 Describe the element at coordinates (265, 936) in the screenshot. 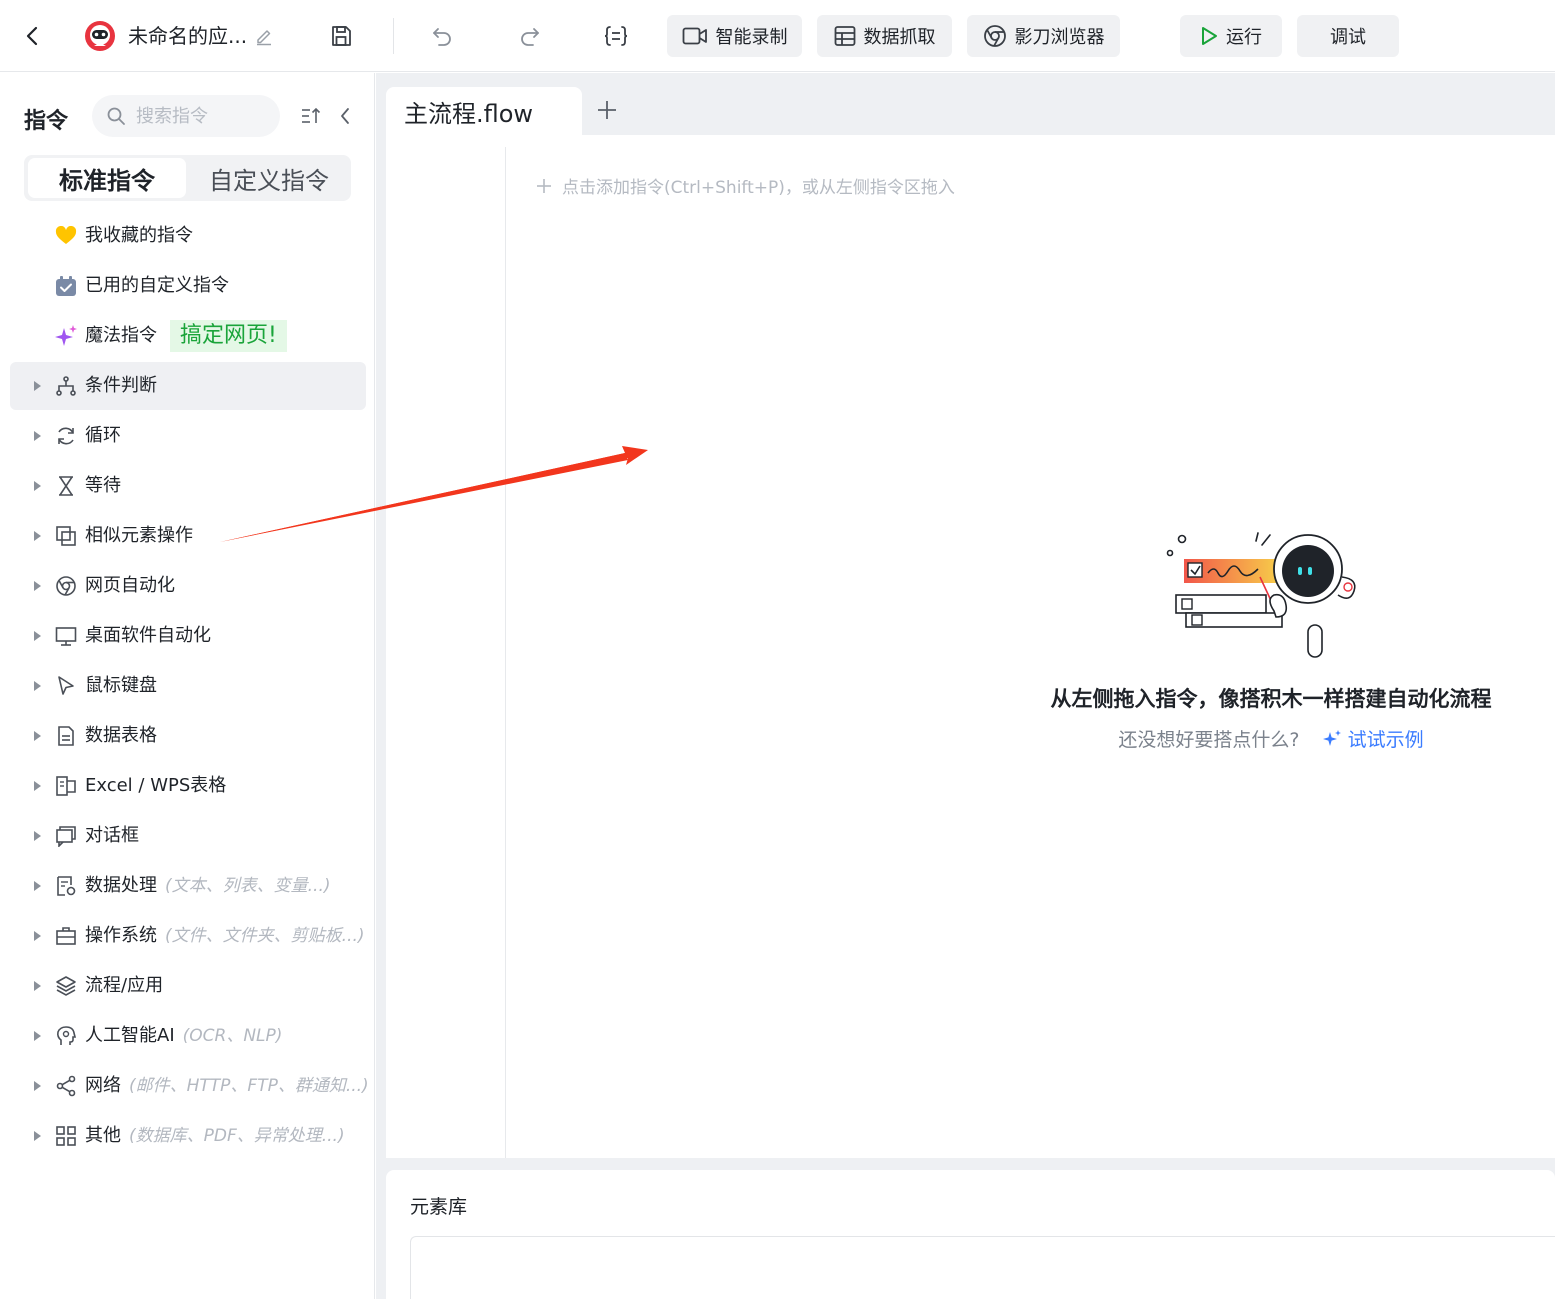

I see `category-hint: (文件、文件夹、剪贴板...)` at that location.